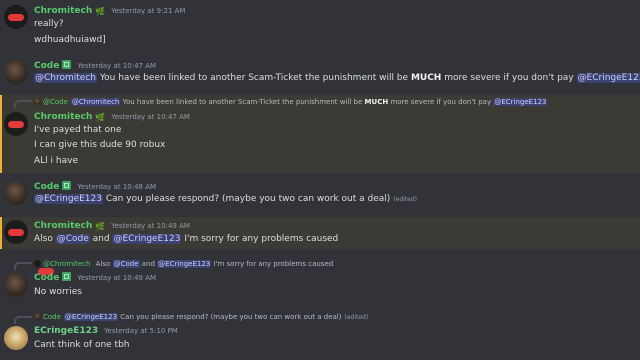 This screenshot has height=360, width=640. I want to click on timestamp: Yesterday at 5:10 PM, so click(141, 331).